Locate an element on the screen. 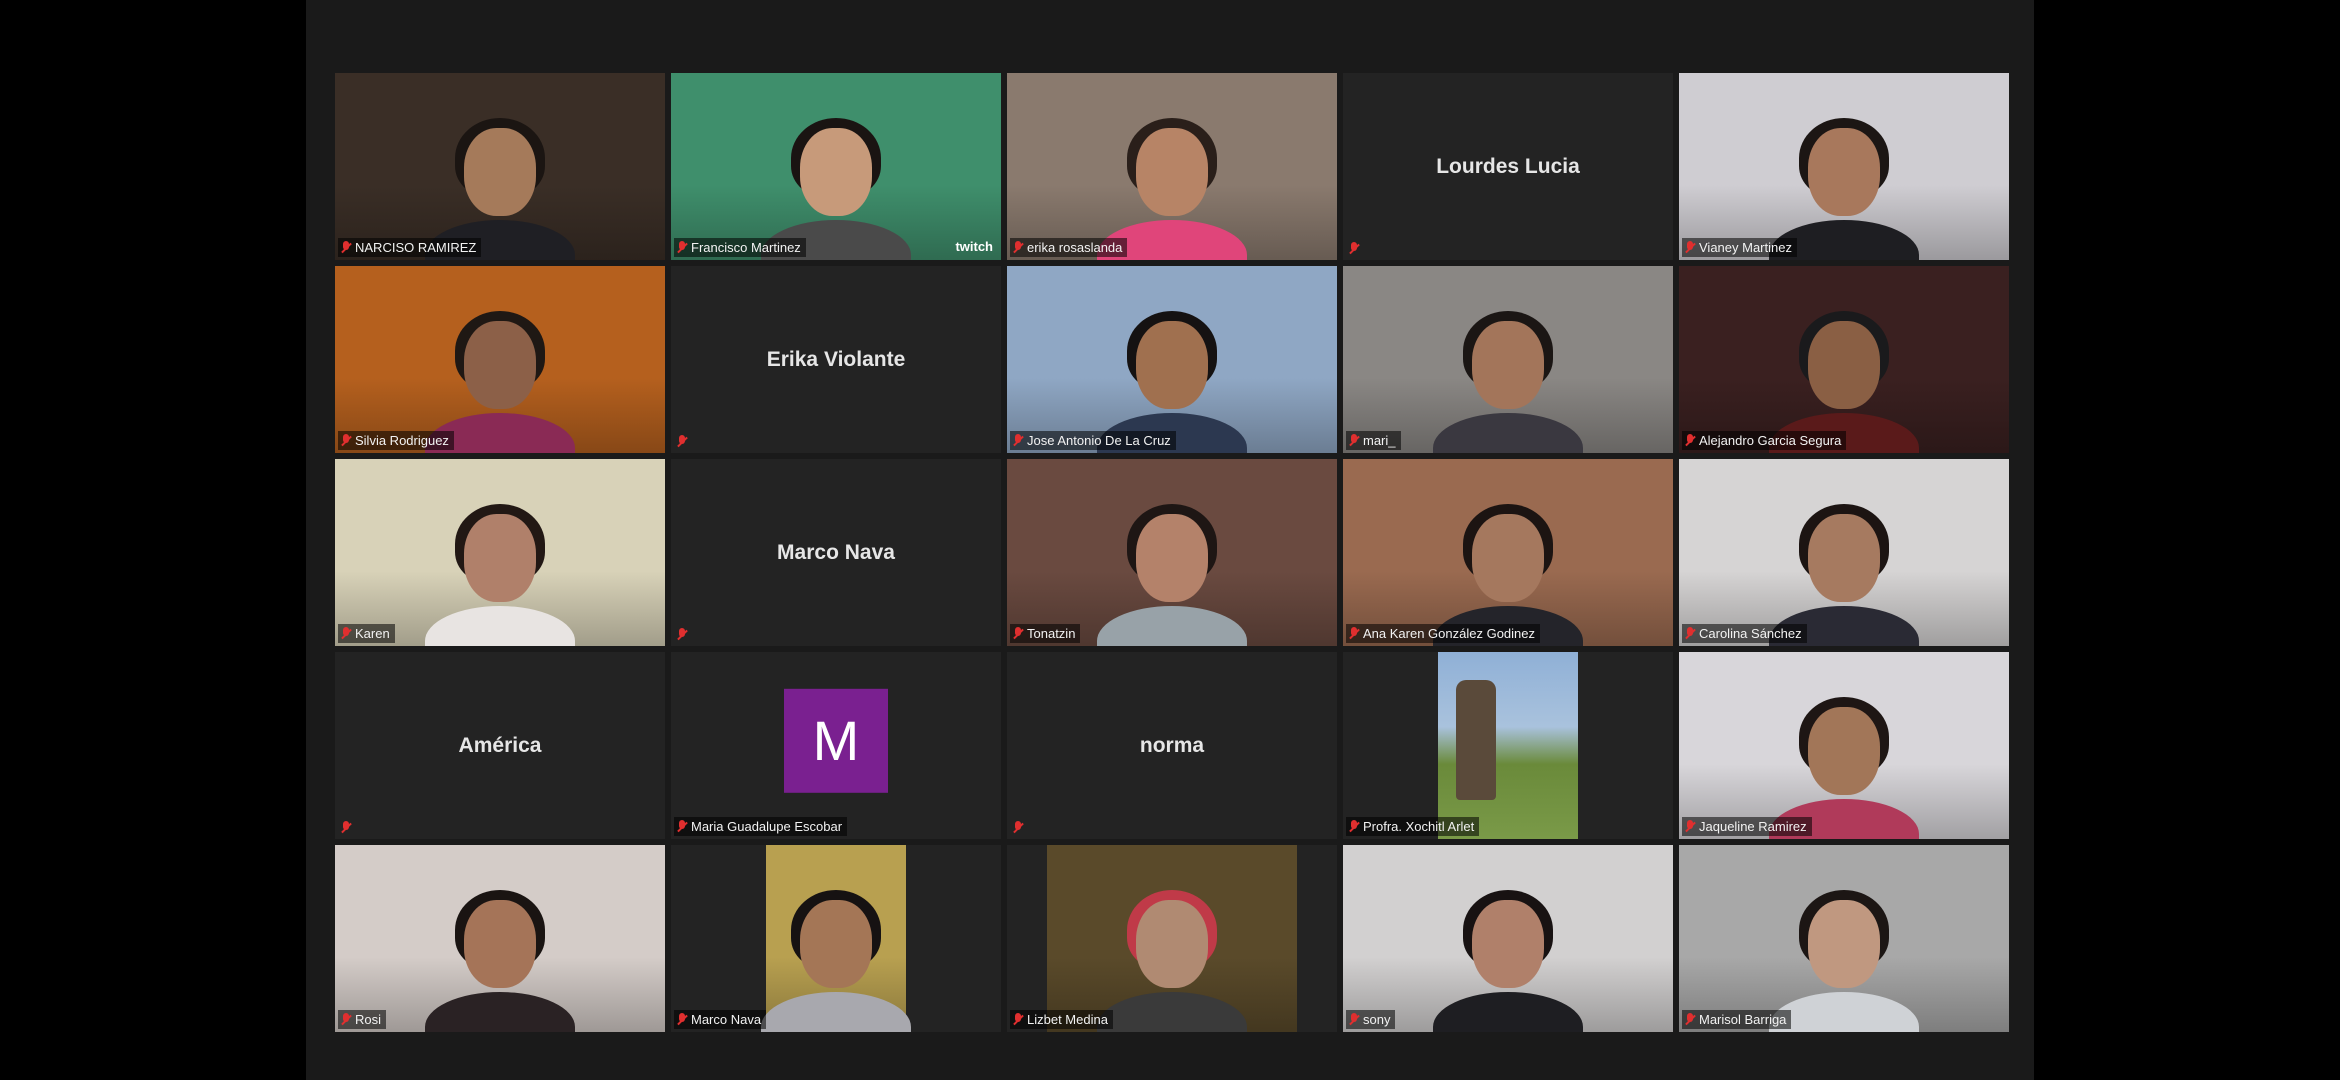  participant-name-label: Jose Antonio De La Cruz is located at coordinates (1093, 440).